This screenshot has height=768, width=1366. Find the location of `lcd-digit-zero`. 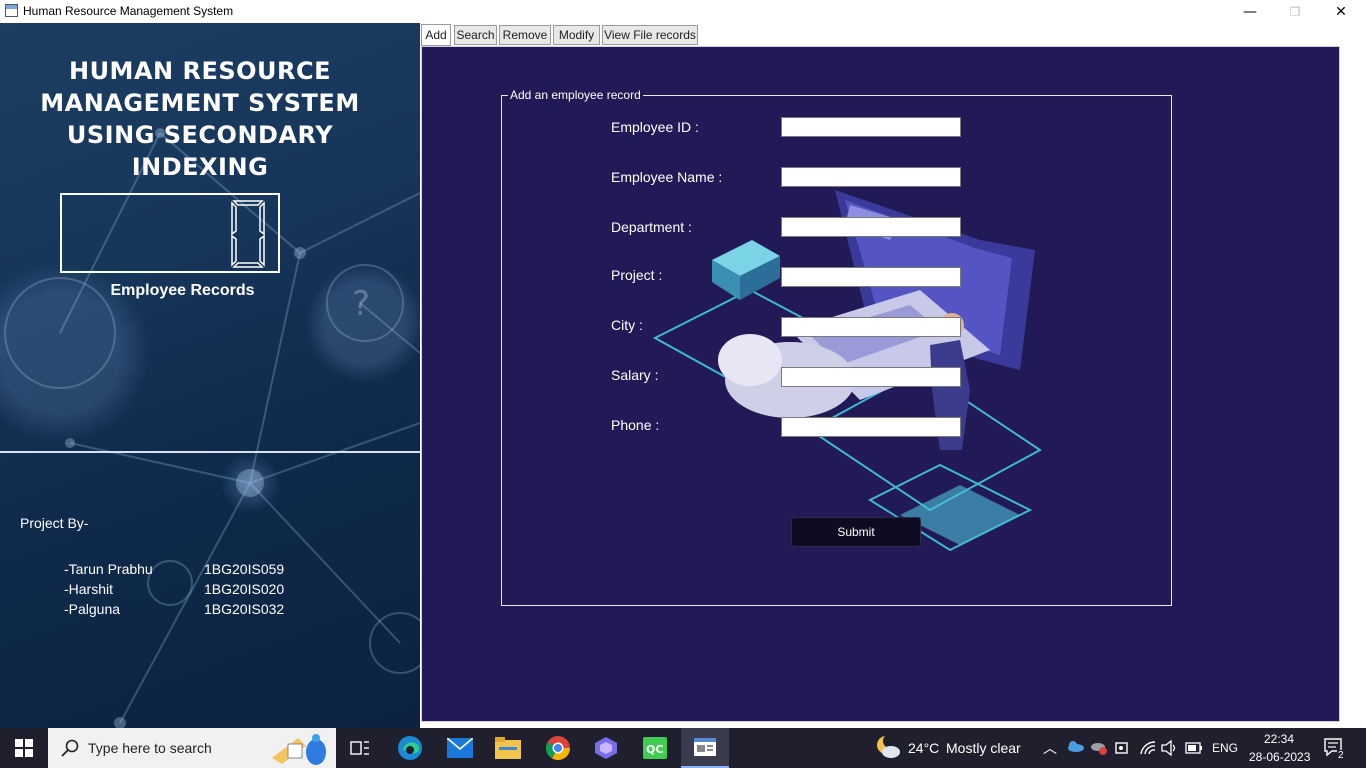

lcd-digit-zero is located at coordinates (248, 234).